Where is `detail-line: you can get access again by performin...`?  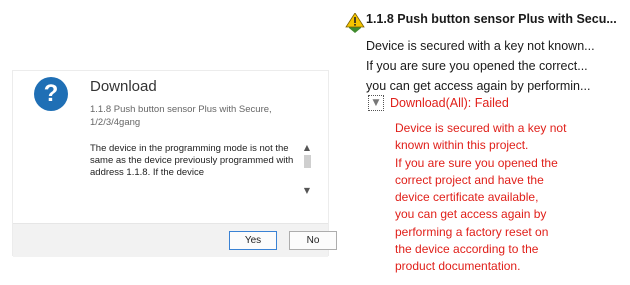 detail-line: you can get access again by performin... is located at coordinates (478, 86).